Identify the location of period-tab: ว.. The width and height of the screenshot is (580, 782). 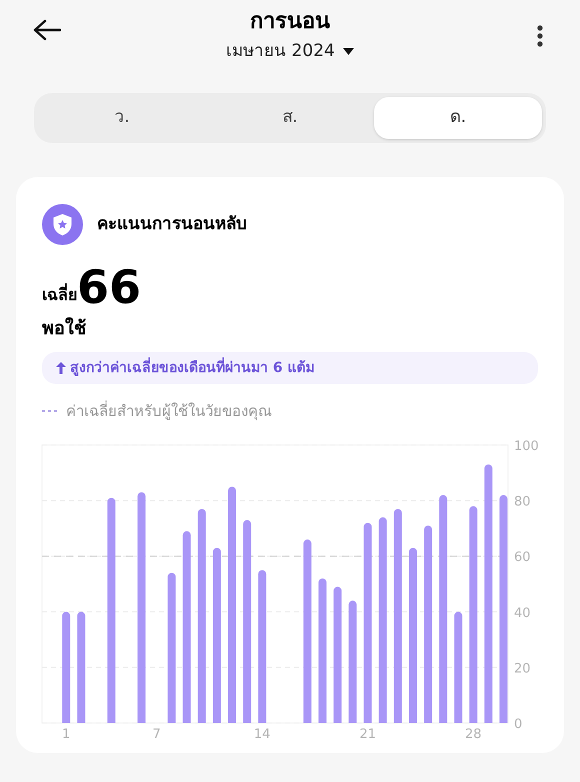
(122, 118).